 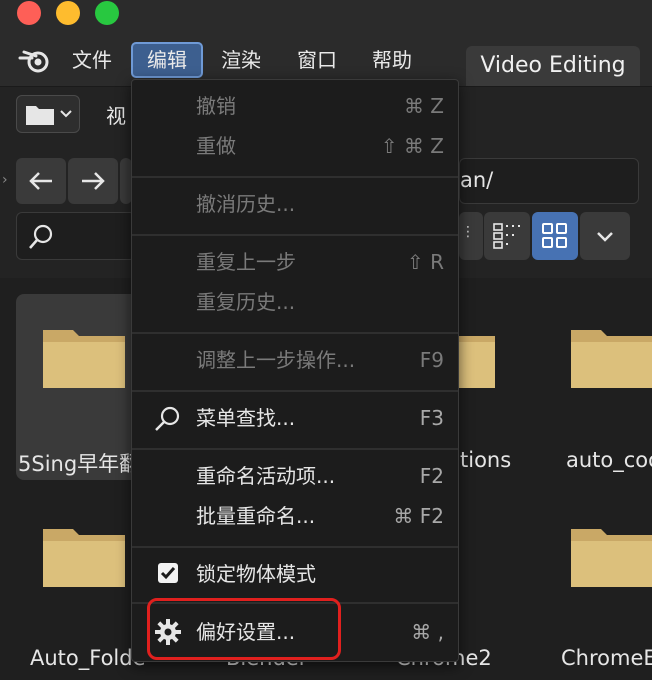 What do you see at coordinates (92, 60) in the screenshot?
I see `menu-file: 文件` at bounding box center [92, 60].